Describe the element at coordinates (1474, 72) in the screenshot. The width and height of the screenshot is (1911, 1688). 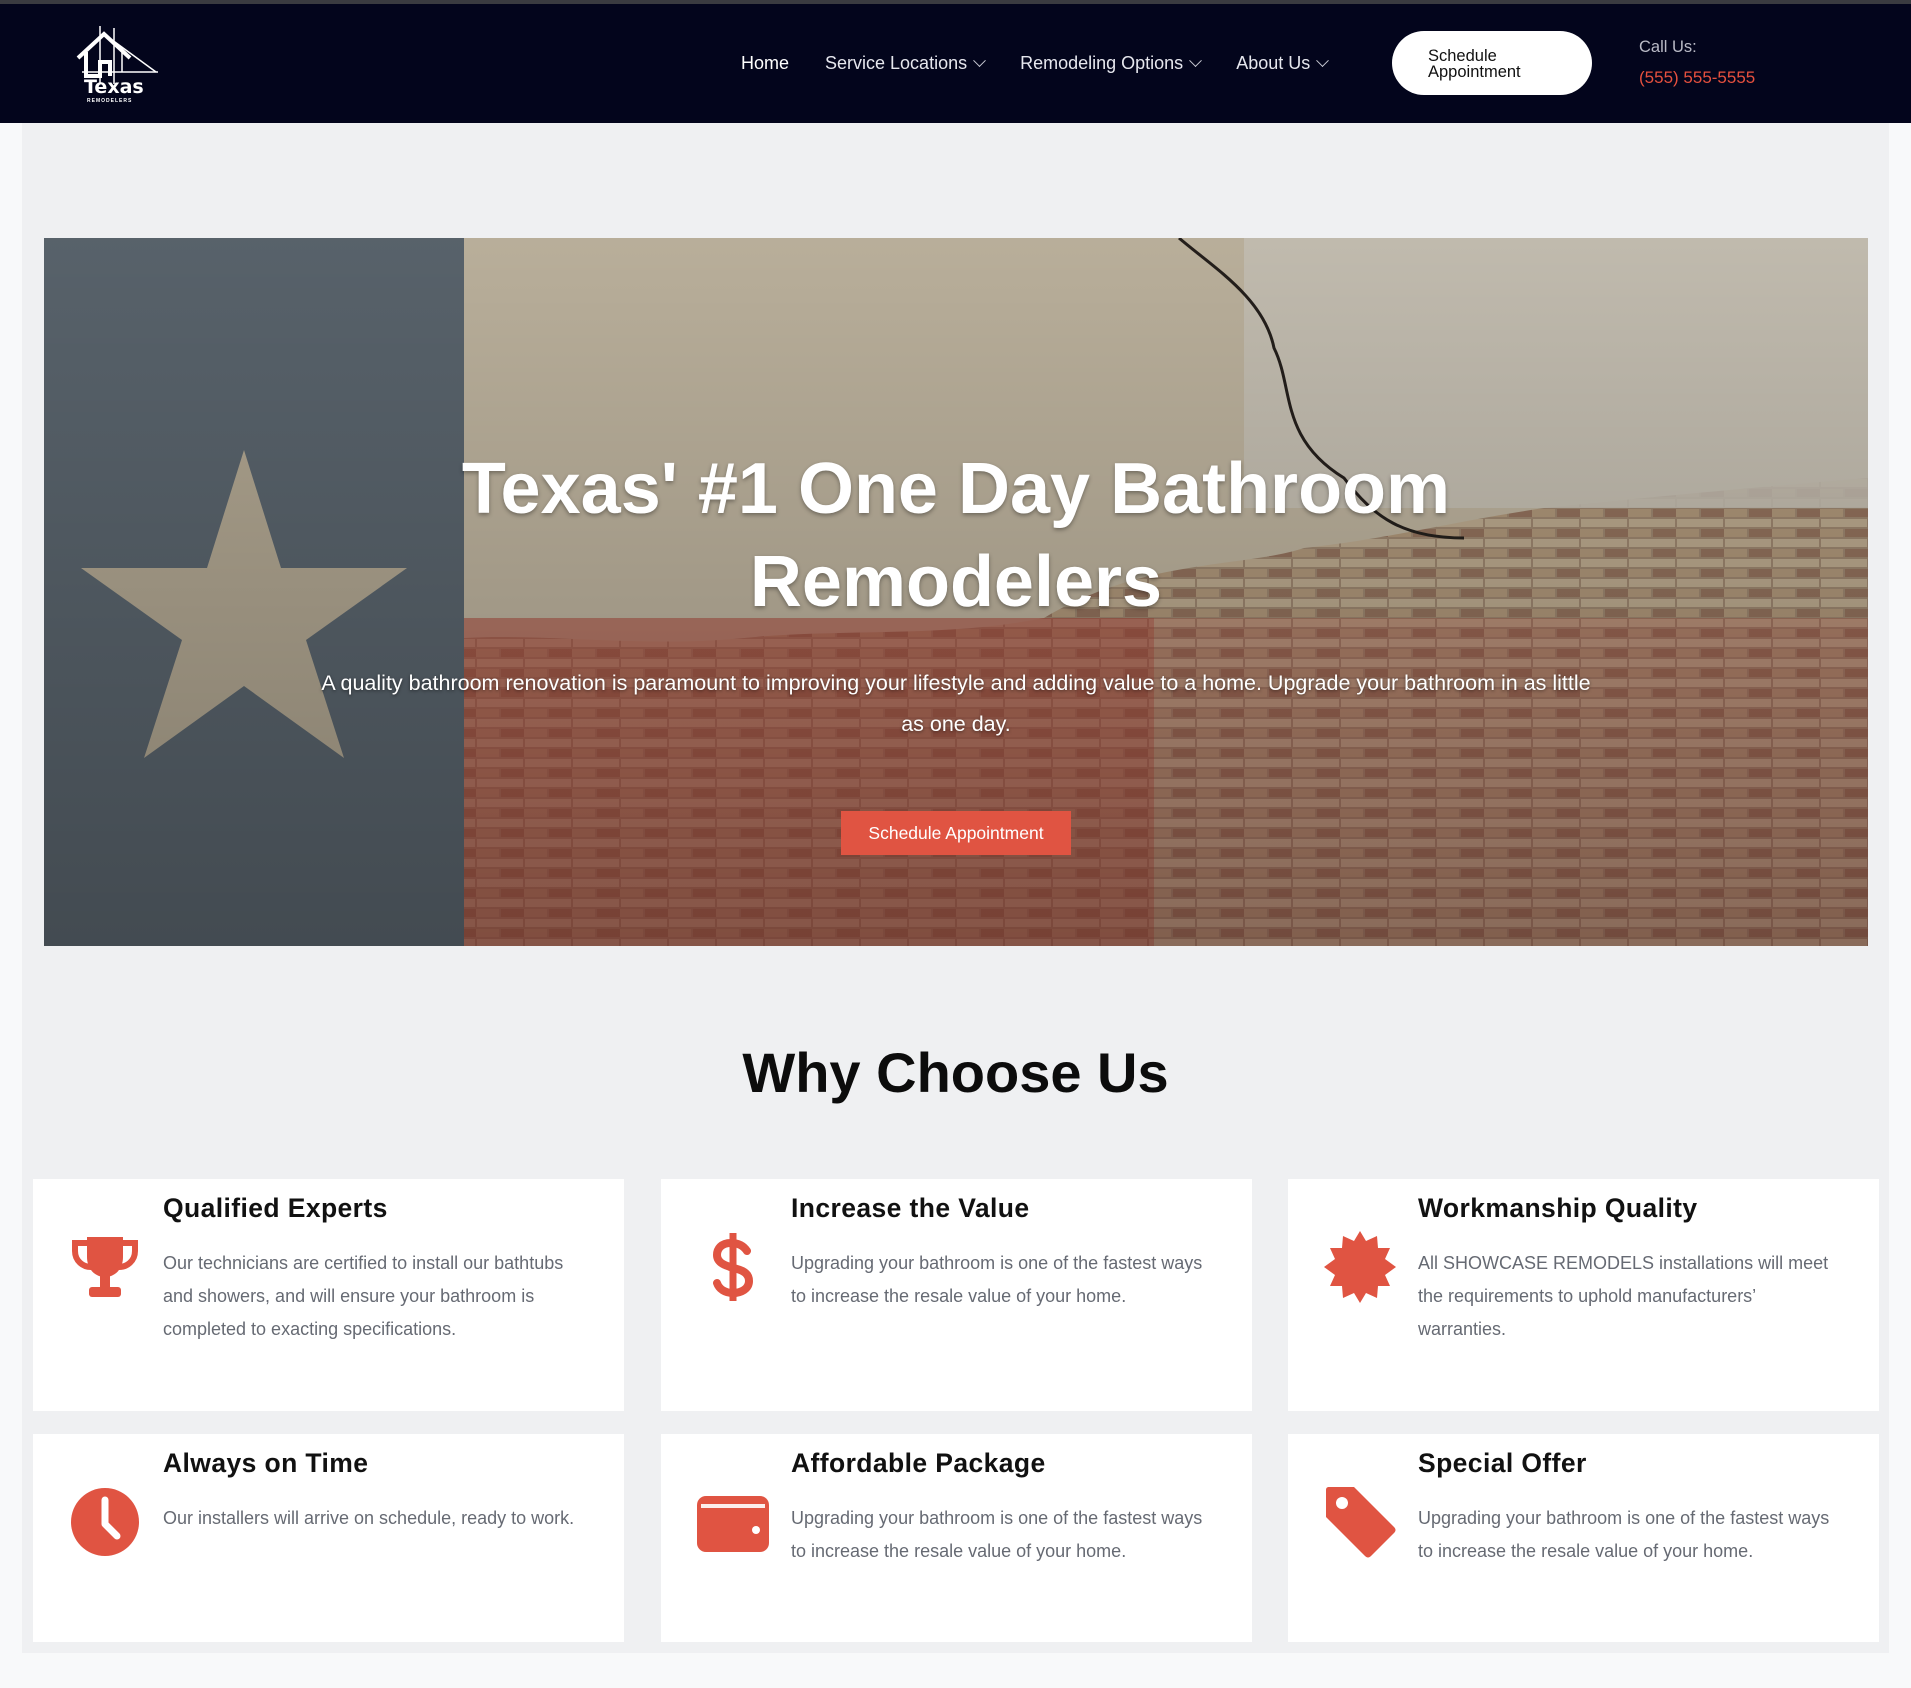
I see `header-schedule-line2: Appointment` at that location.